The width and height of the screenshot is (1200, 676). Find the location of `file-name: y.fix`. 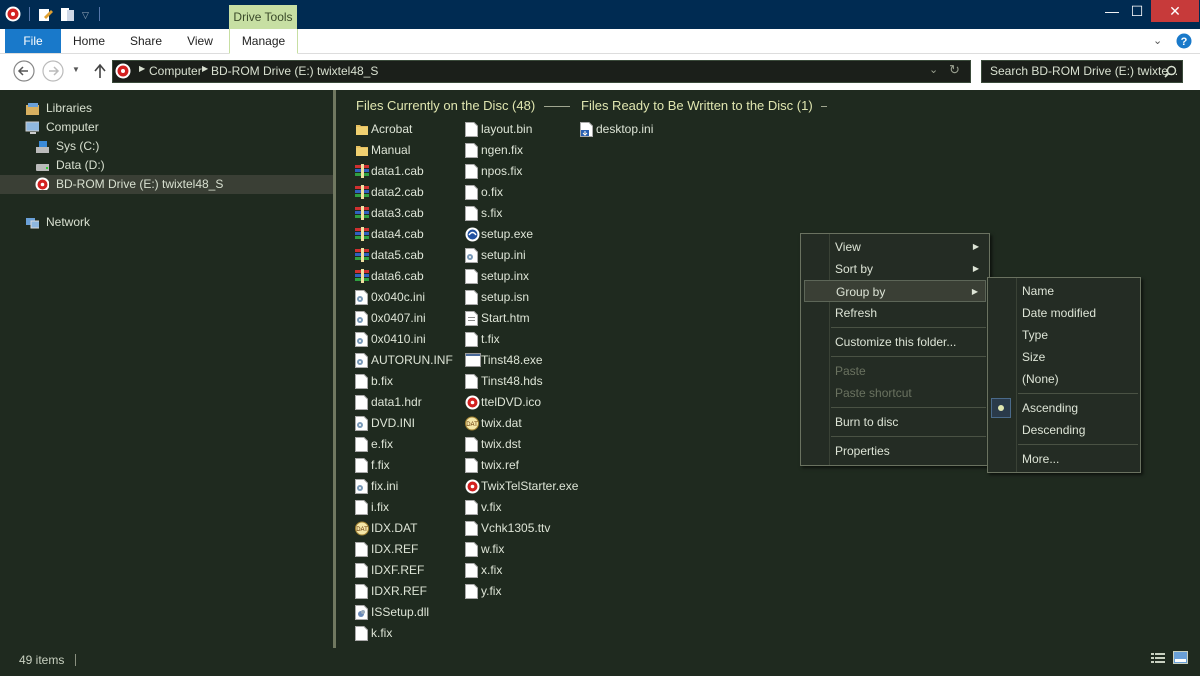

file-name: y.fix is located at coordinates (491, 591).